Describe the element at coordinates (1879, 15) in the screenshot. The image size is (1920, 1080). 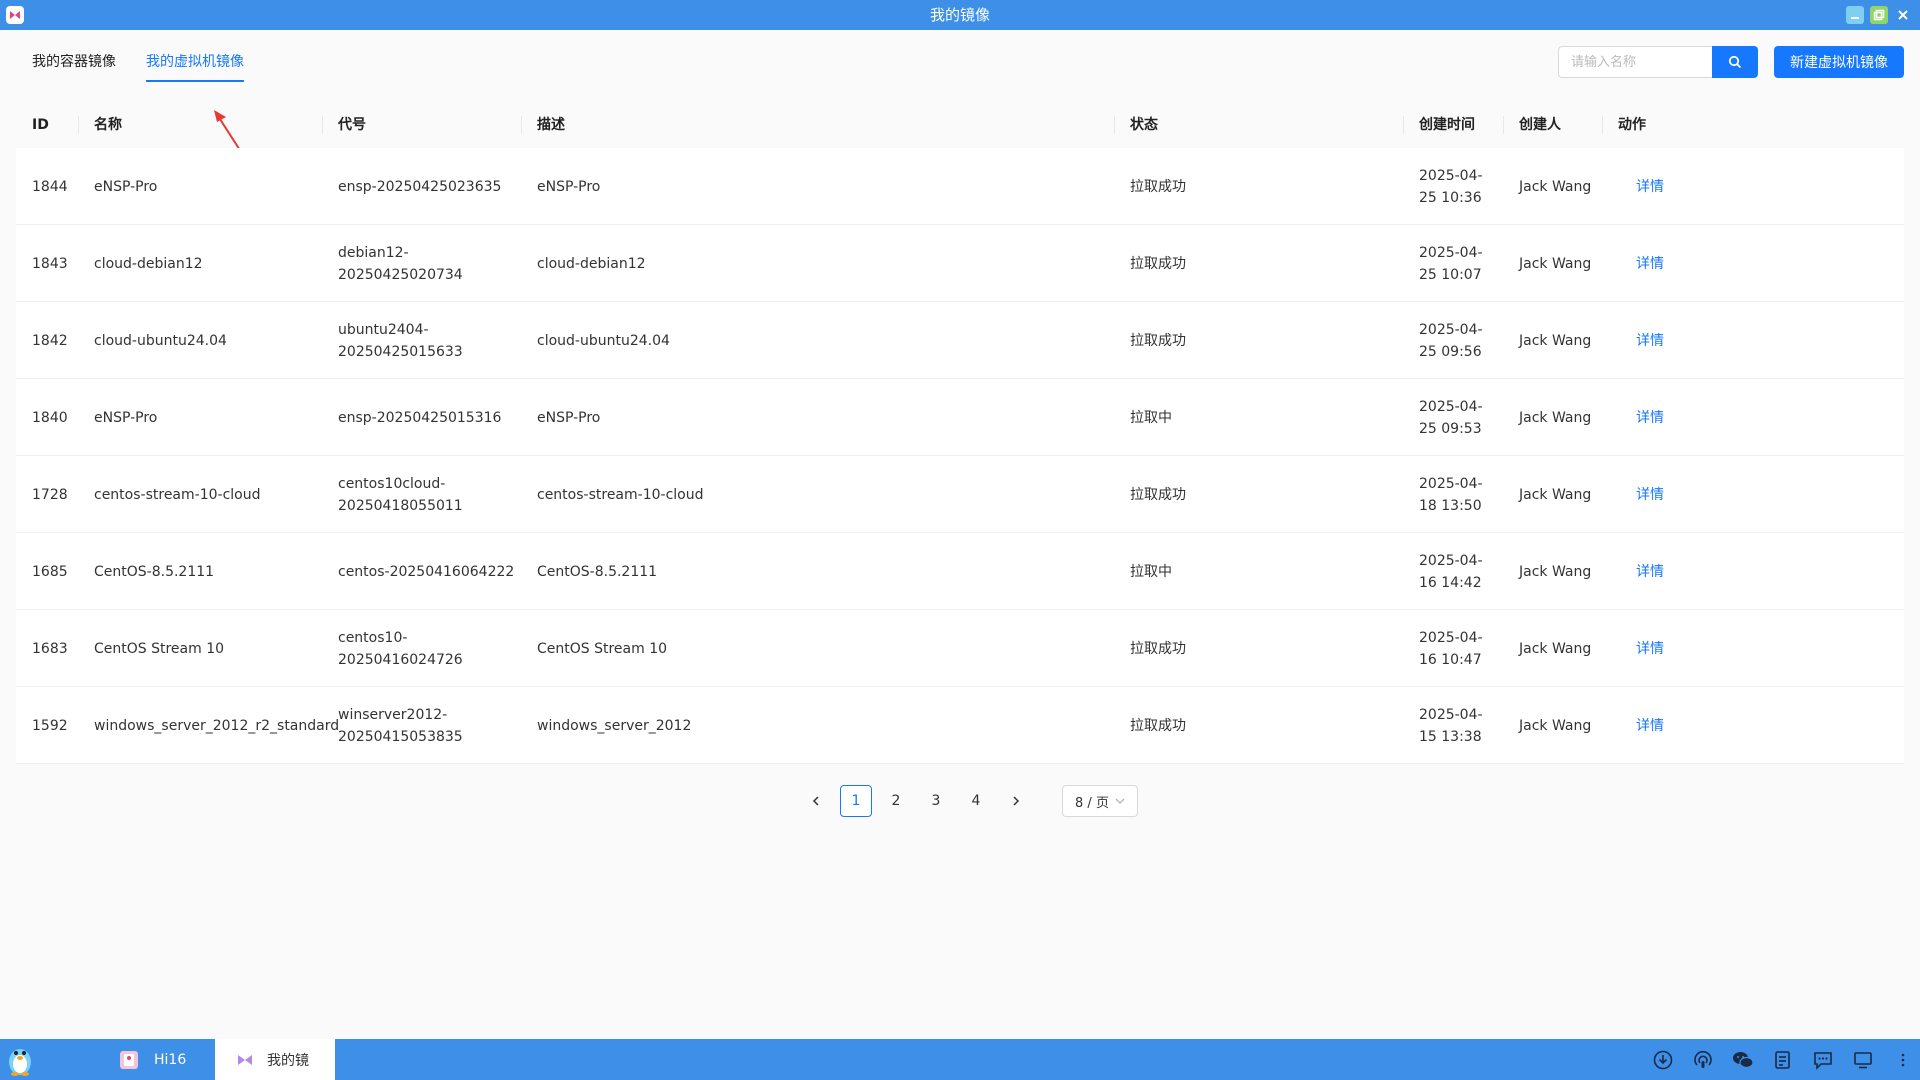
I see `maximize-button` at that location.